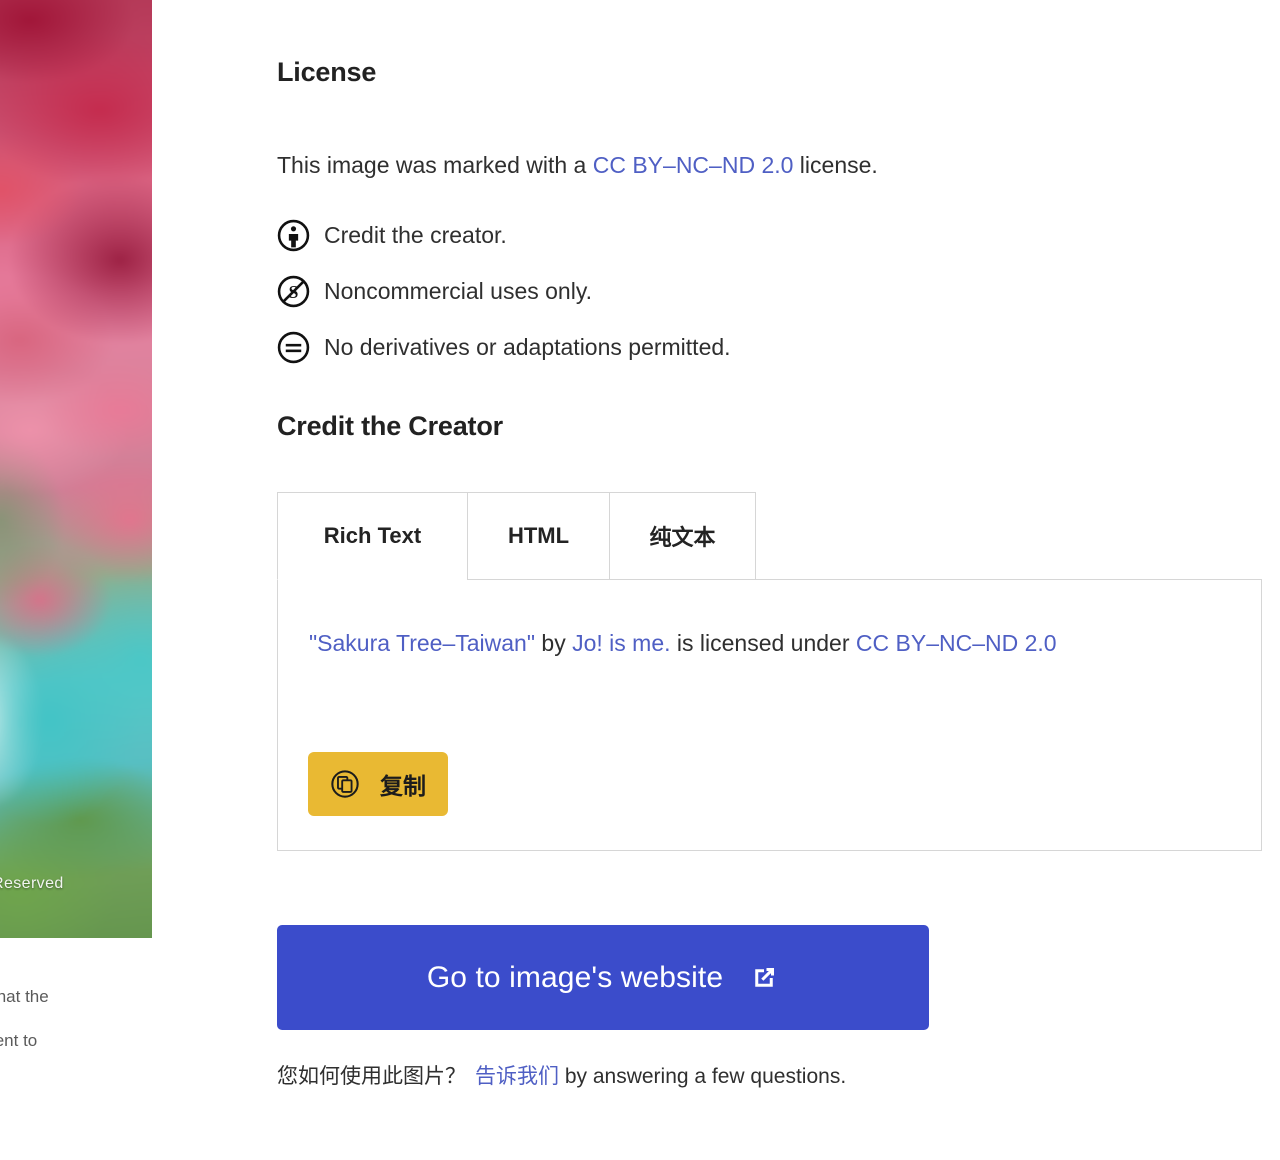 The width and height of the screenshot is (1280, 1160). I want to click on attribution-title-link: "Sakura Tree–Taiwan", so click(422, 643).